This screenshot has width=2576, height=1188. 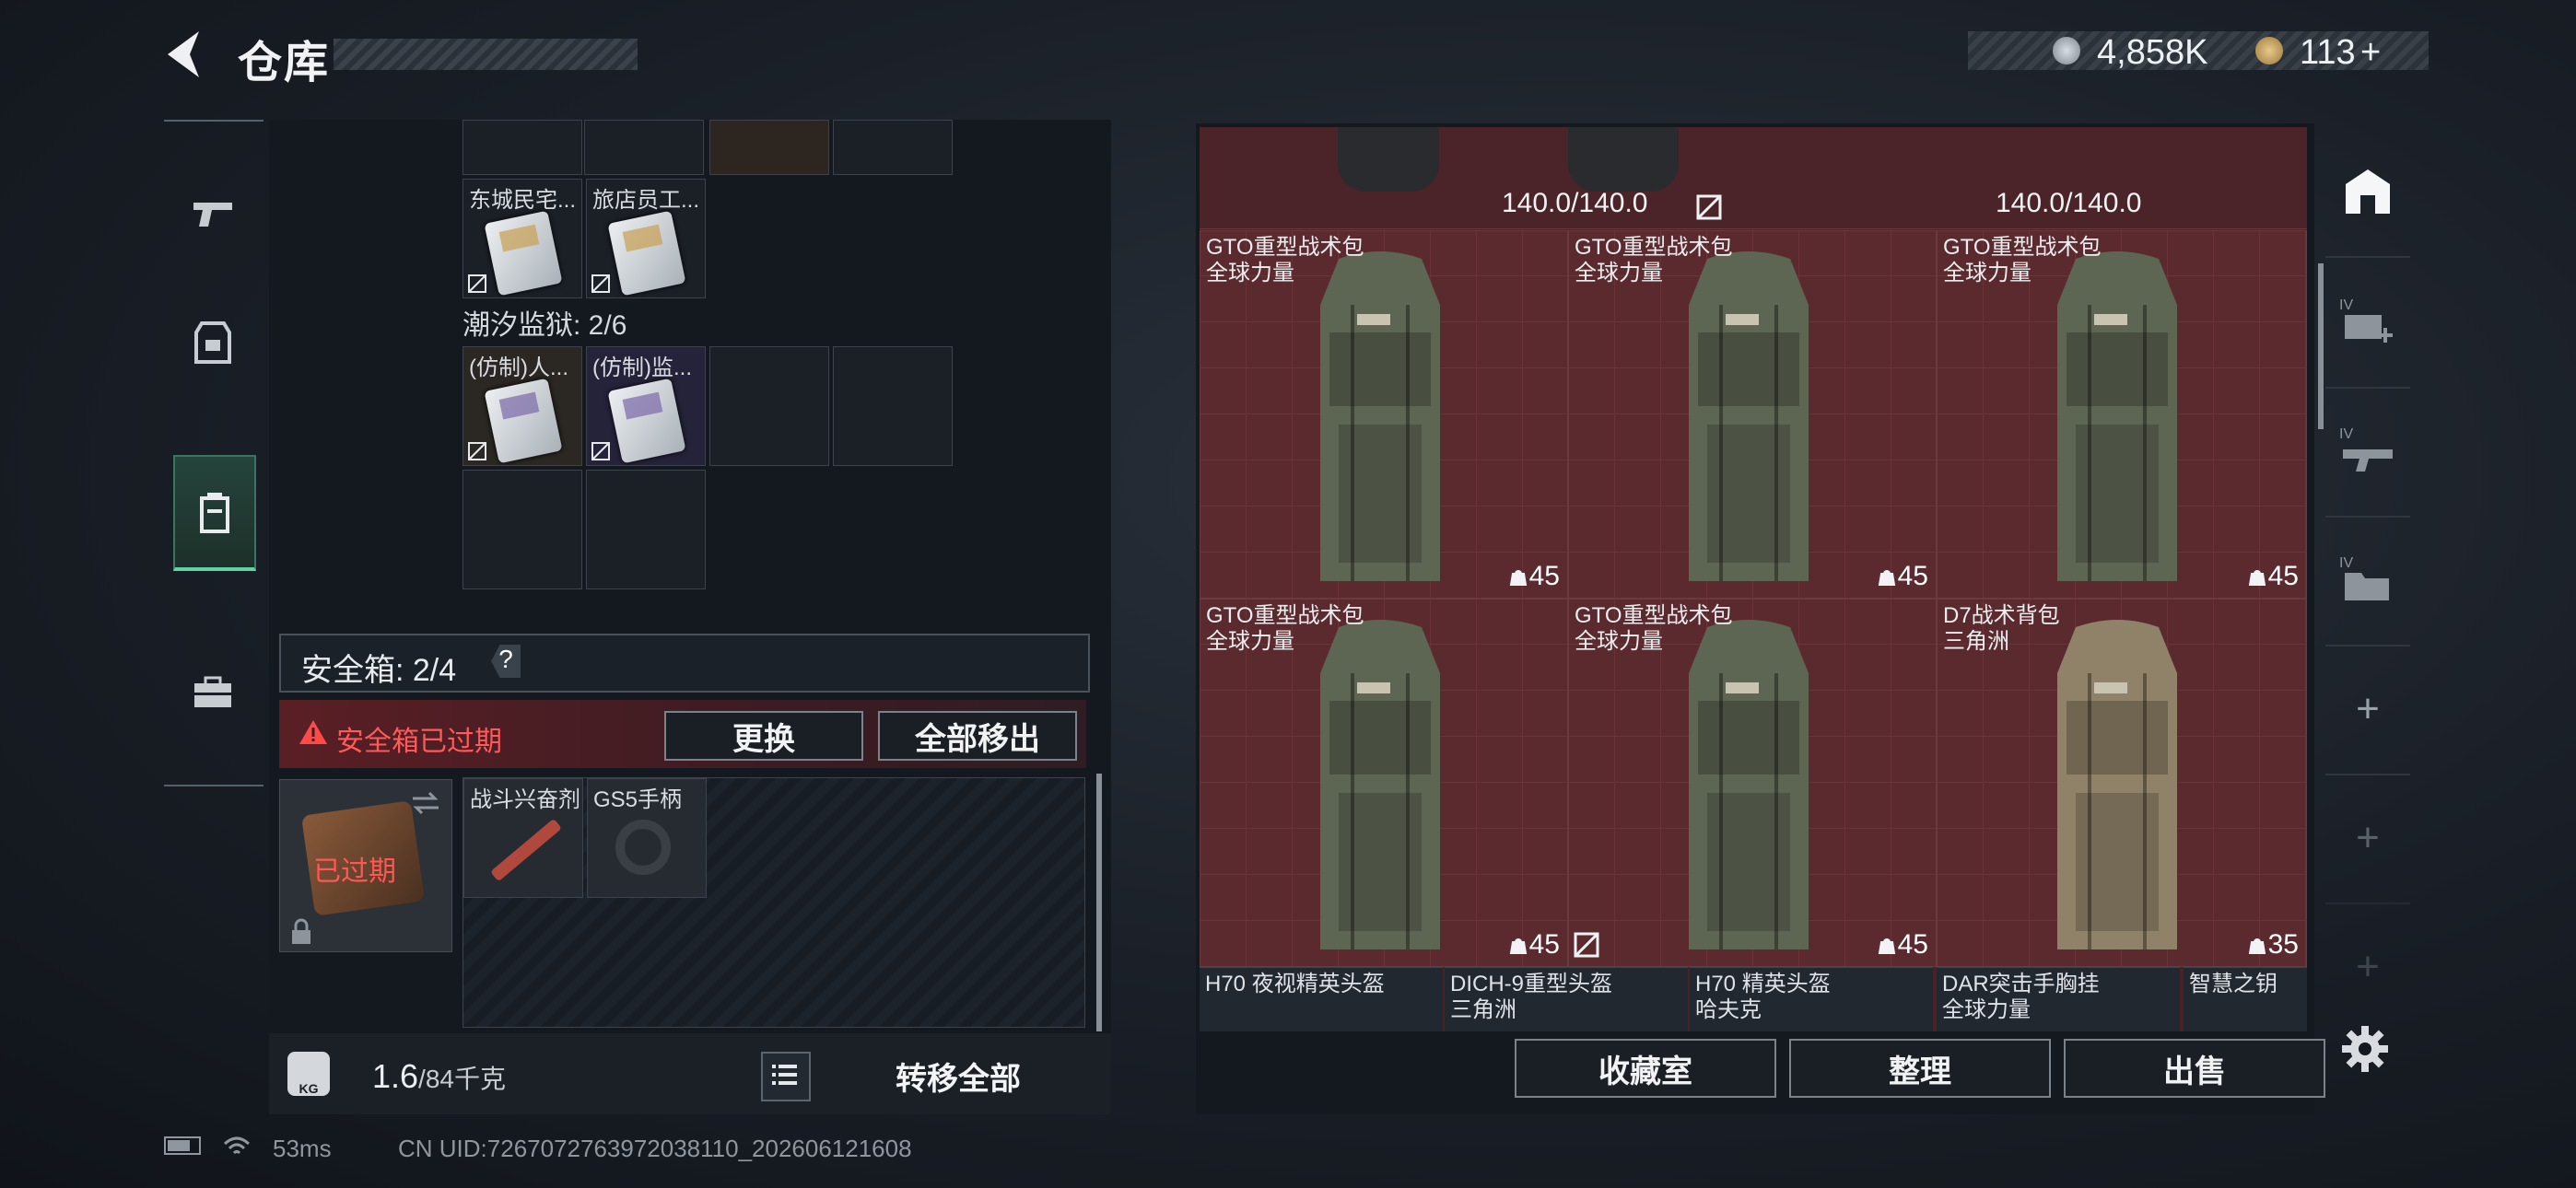 I want to click on keycard-image, so click(x=646, y=253).